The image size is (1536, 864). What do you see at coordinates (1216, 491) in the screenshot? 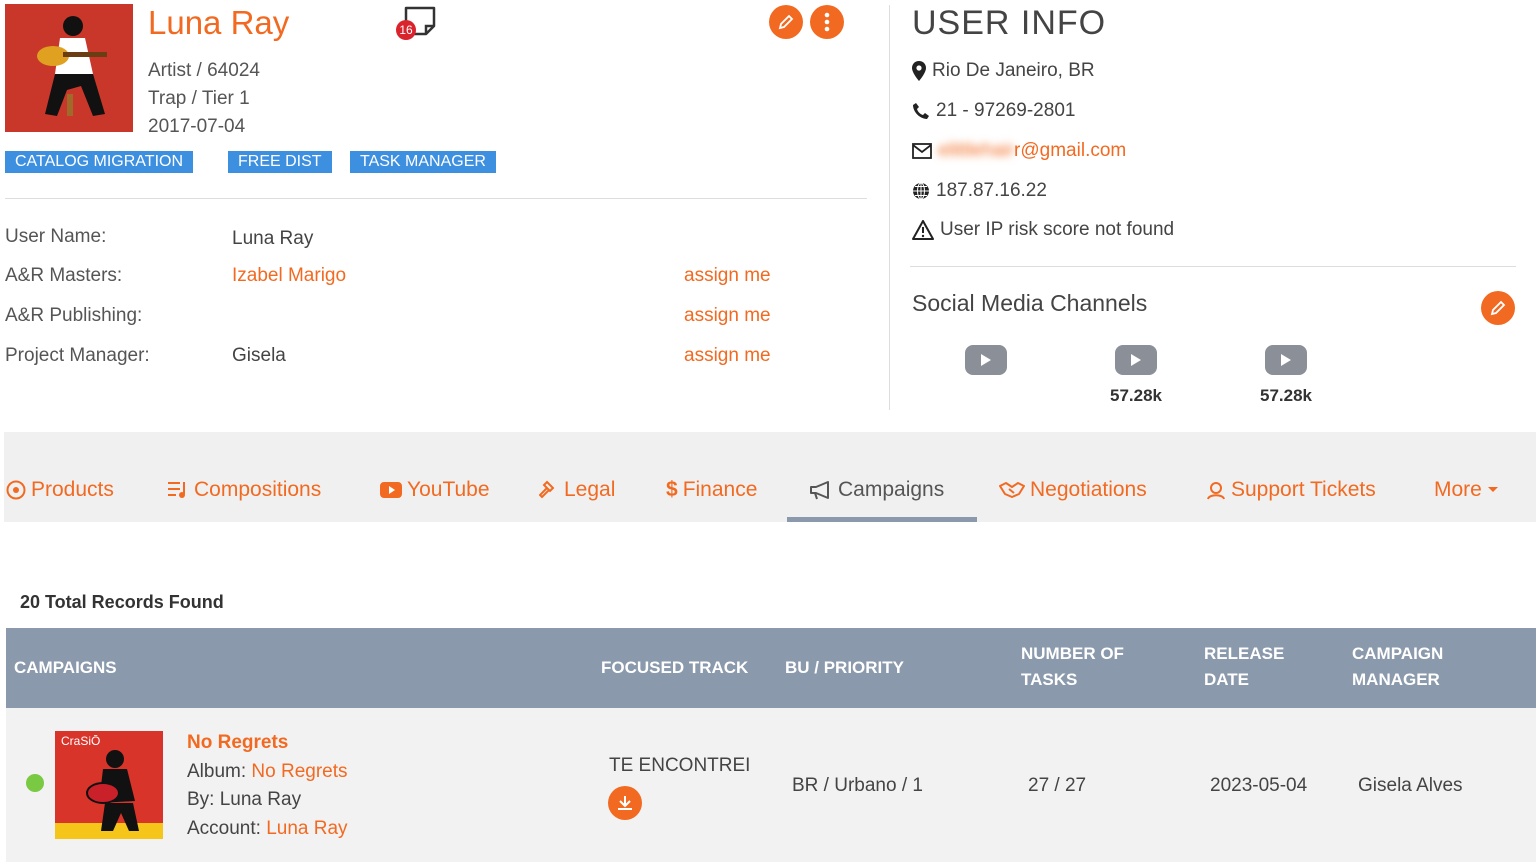
I see `support-agent-icon` at bounding box center [1216, 491].